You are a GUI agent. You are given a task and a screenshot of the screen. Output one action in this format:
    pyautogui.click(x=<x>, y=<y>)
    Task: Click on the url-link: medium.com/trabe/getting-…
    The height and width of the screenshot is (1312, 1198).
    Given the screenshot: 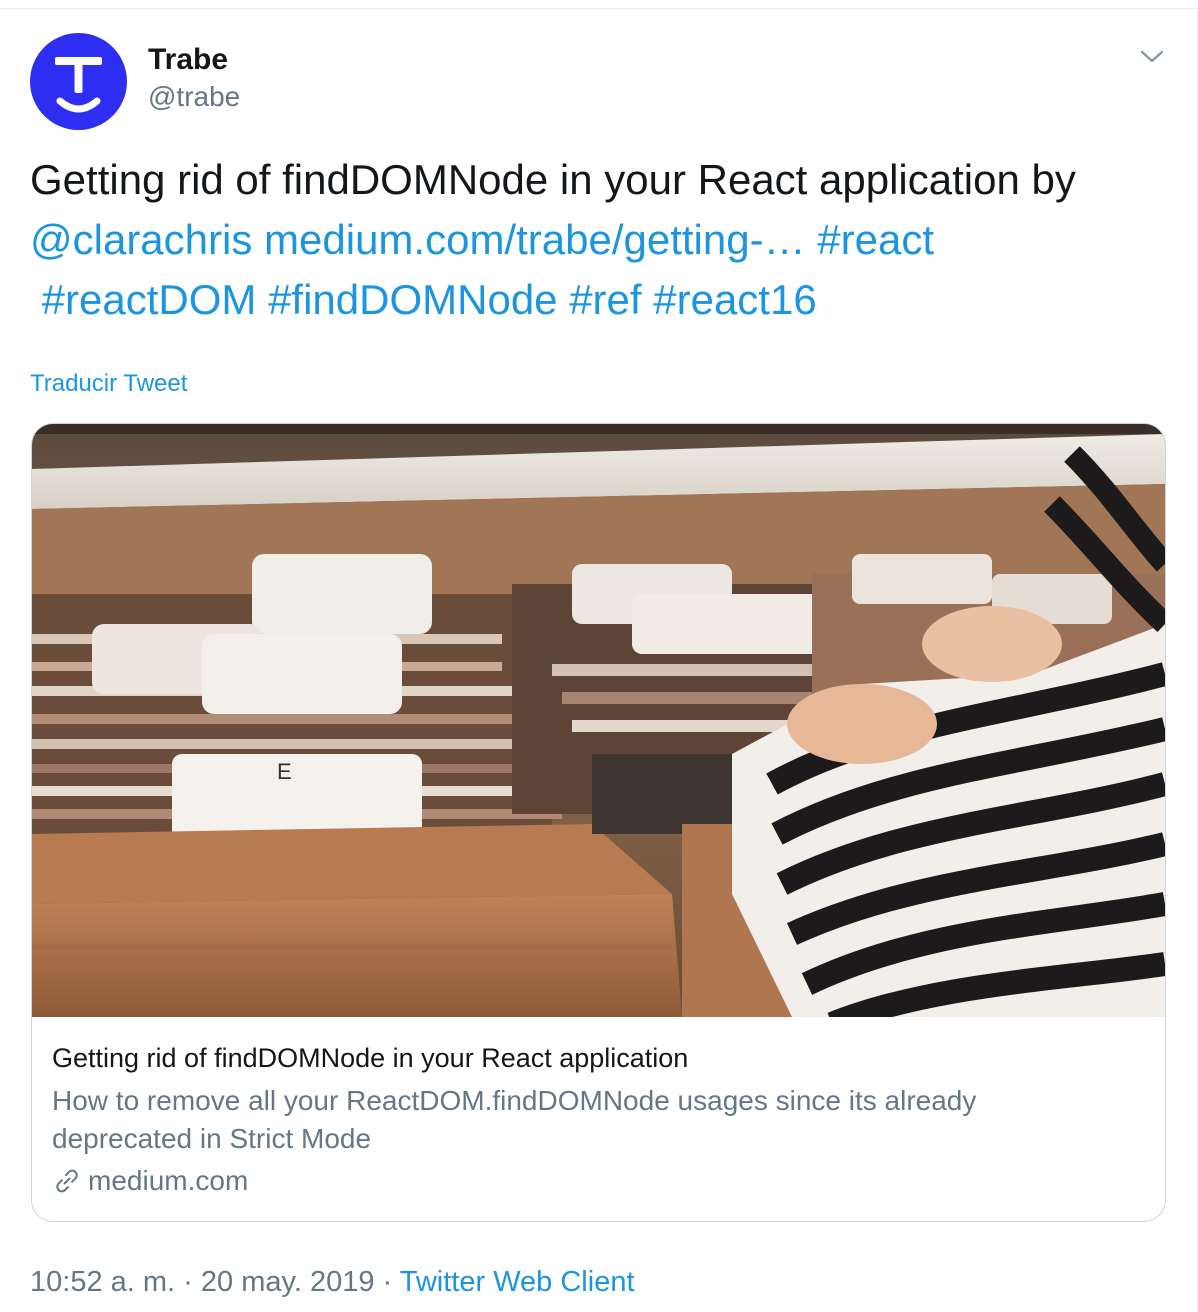 What is the action you would take?
    pyautogui.click(x=535, y=239)
    